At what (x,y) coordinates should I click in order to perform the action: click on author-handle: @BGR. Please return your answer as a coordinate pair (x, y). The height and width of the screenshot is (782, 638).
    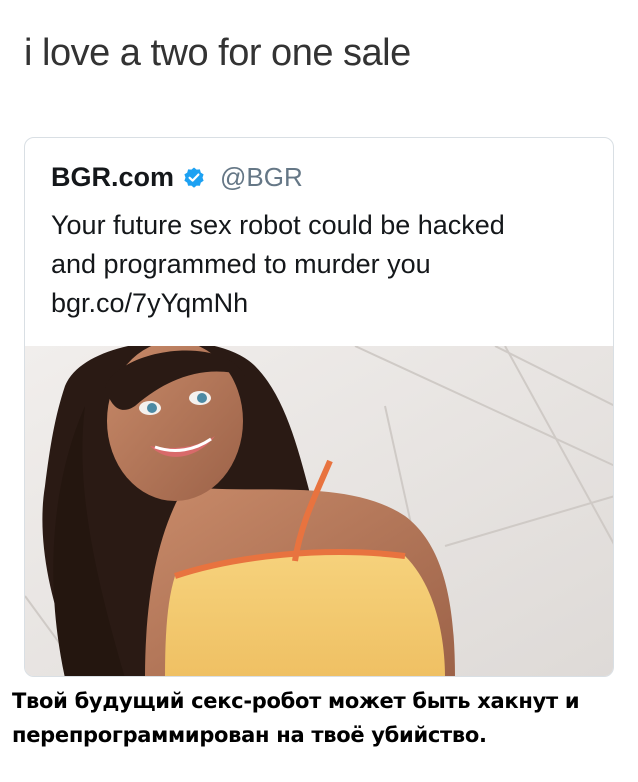
    Looking at the image, I should click on (261, 177).